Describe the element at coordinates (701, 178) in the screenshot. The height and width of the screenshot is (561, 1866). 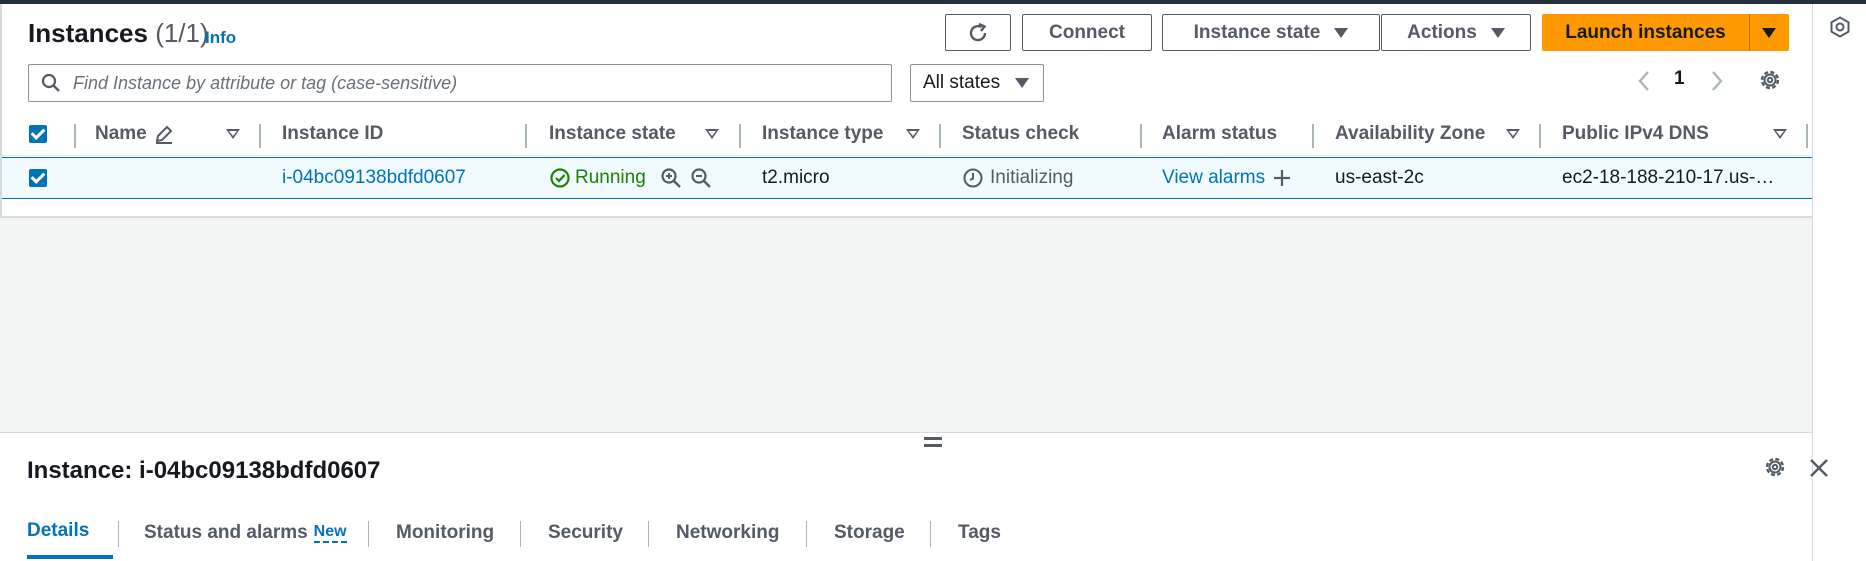
I see `zoom-out-icon` at that location.